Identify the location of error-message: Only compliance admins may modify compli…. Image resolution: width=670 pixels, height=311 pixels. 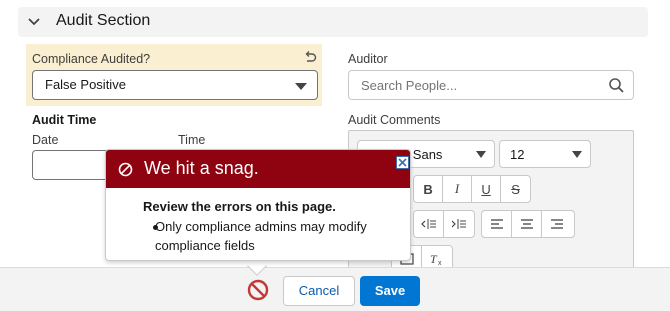
(261, 236).